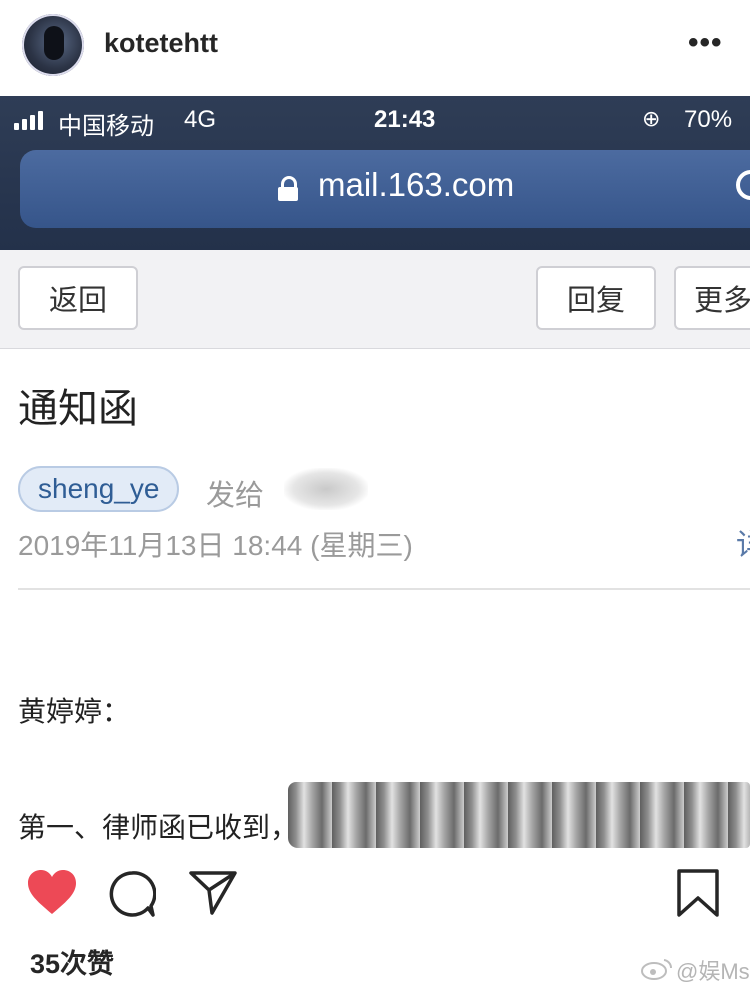  What do you see at coordinates (384, 589) in the screenshot?
I see `divider` at bounding box center [384, 589].